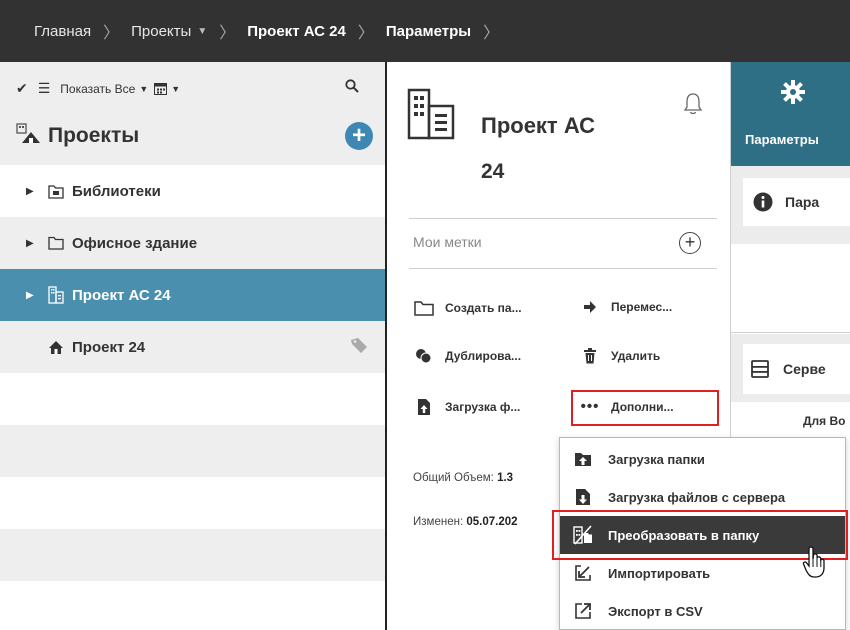 This screenshot has width=850, height=630. Describe the element at coordinates (659, 573) in the screenshot. I see `menu-item-label: Импортировать` at that location.